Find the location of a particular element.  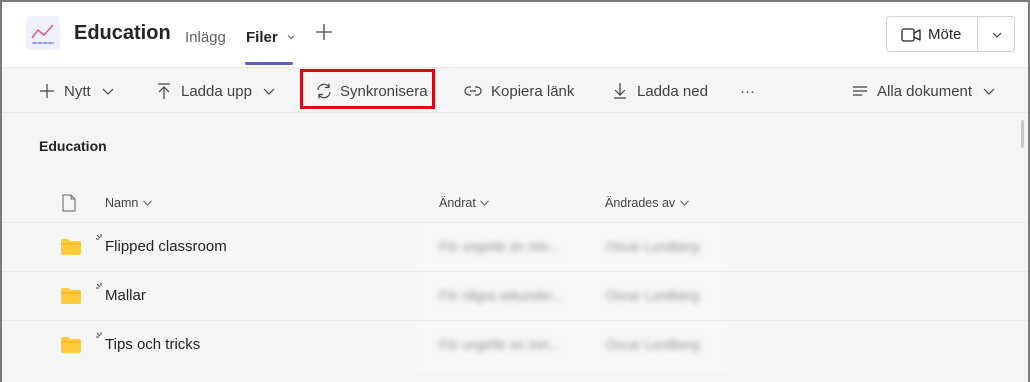

meet-dropdown-button is located at coordinates (996, 34).